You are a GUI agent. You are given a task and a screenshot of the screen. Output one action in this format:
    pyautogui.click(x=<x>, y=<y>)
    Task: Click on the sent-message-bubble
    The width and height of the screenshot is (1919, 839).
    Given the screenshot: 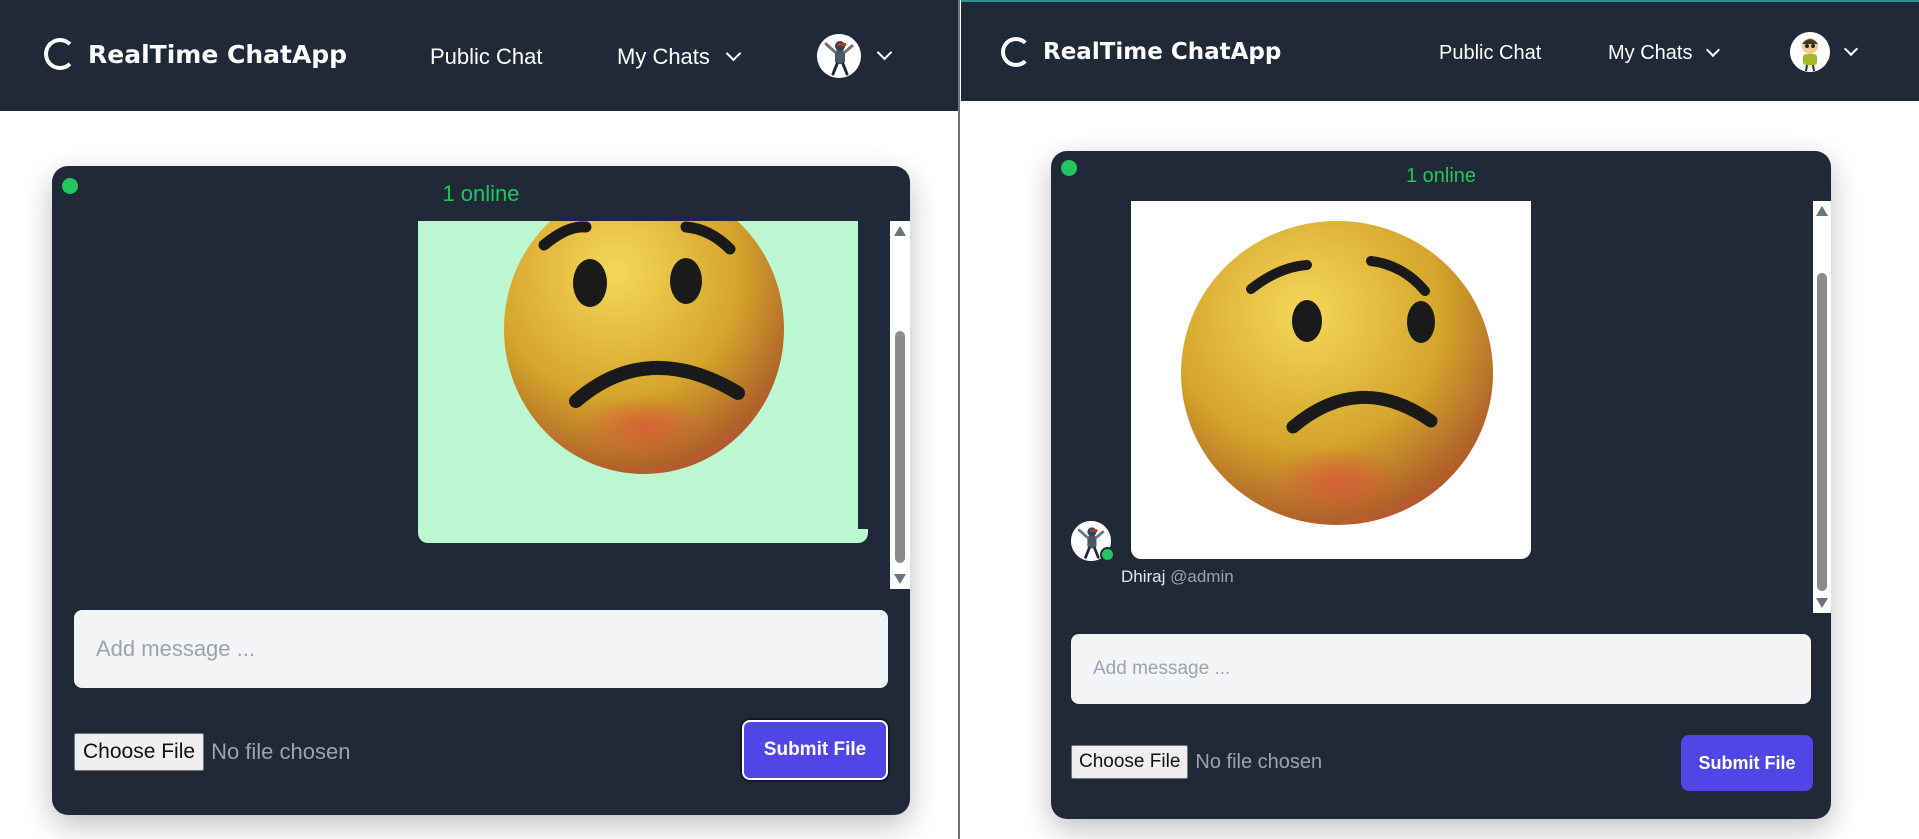 What is the action you would take?
    pyautogui.click(x=638, y=382)
    